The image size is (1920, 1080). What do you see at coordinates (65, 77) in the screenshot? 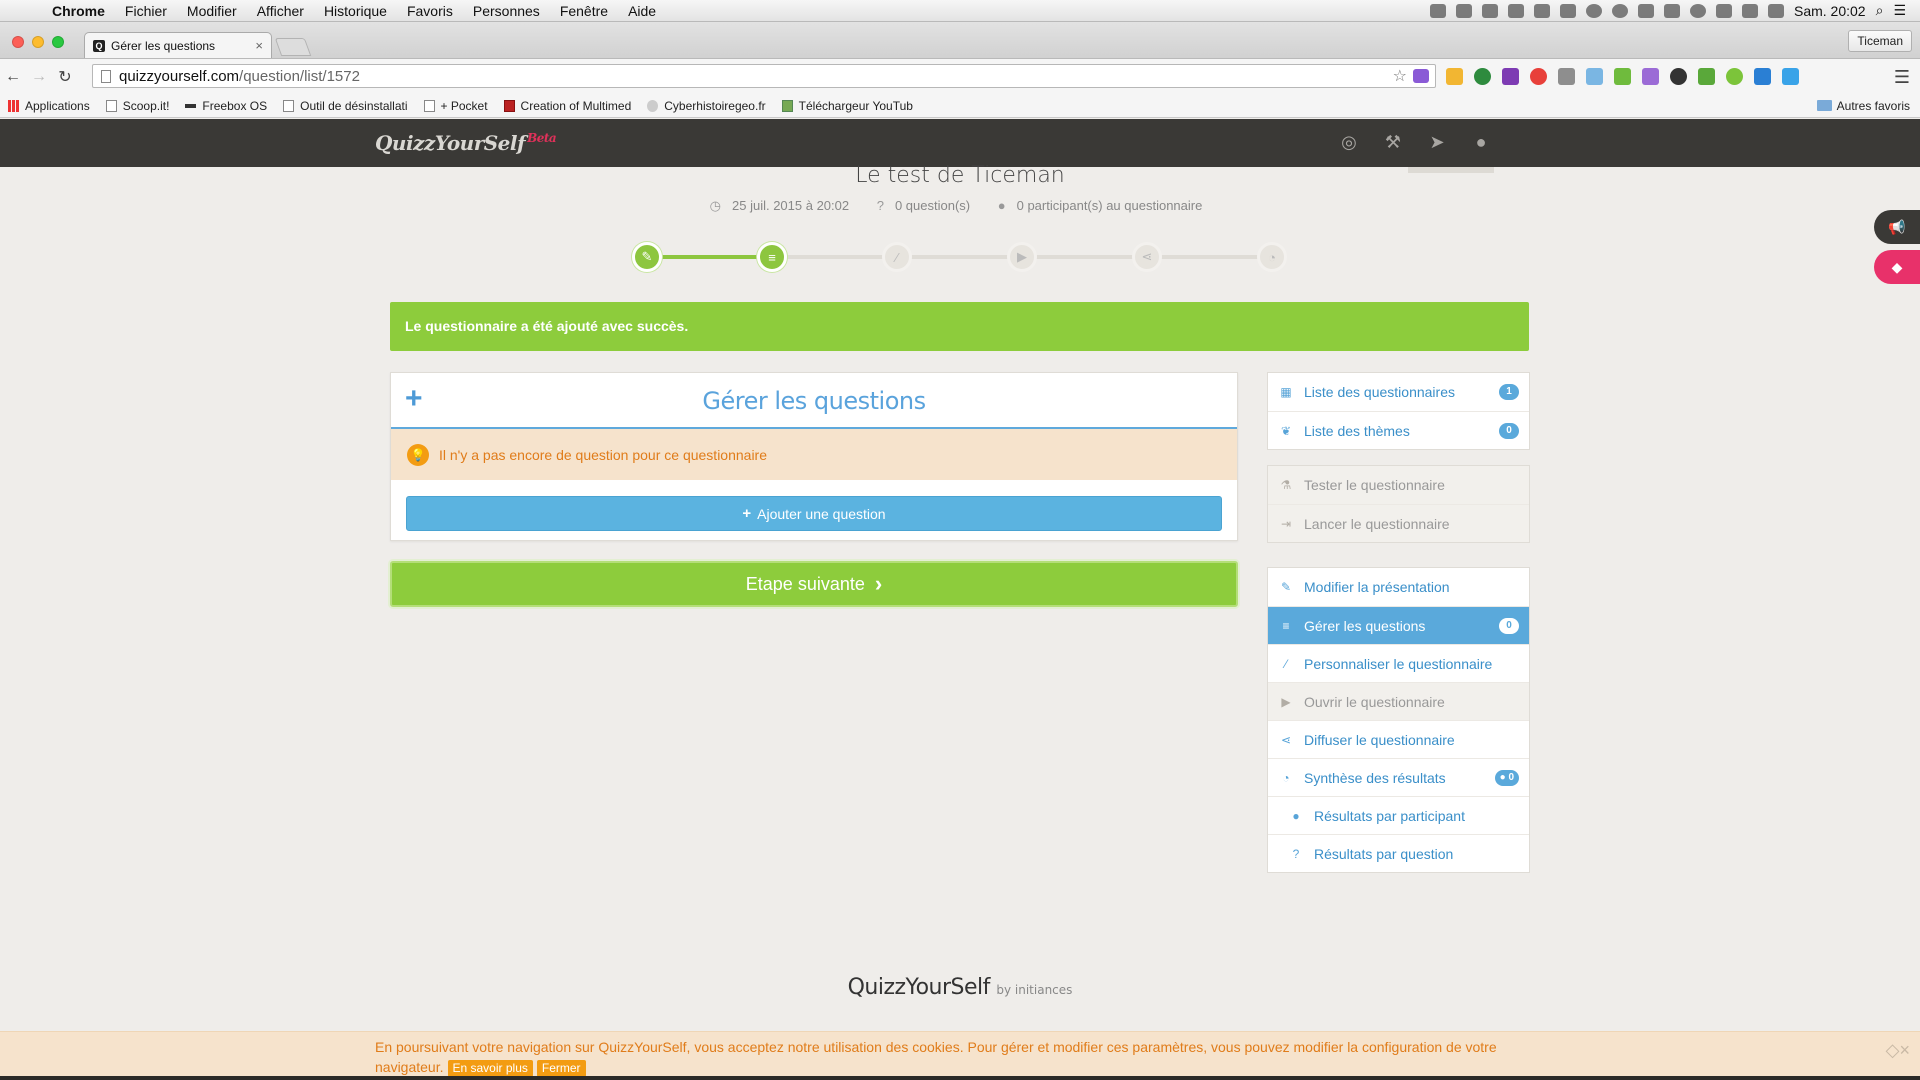
I see `reload-icon: ↻` at bounding box center [65, 77].